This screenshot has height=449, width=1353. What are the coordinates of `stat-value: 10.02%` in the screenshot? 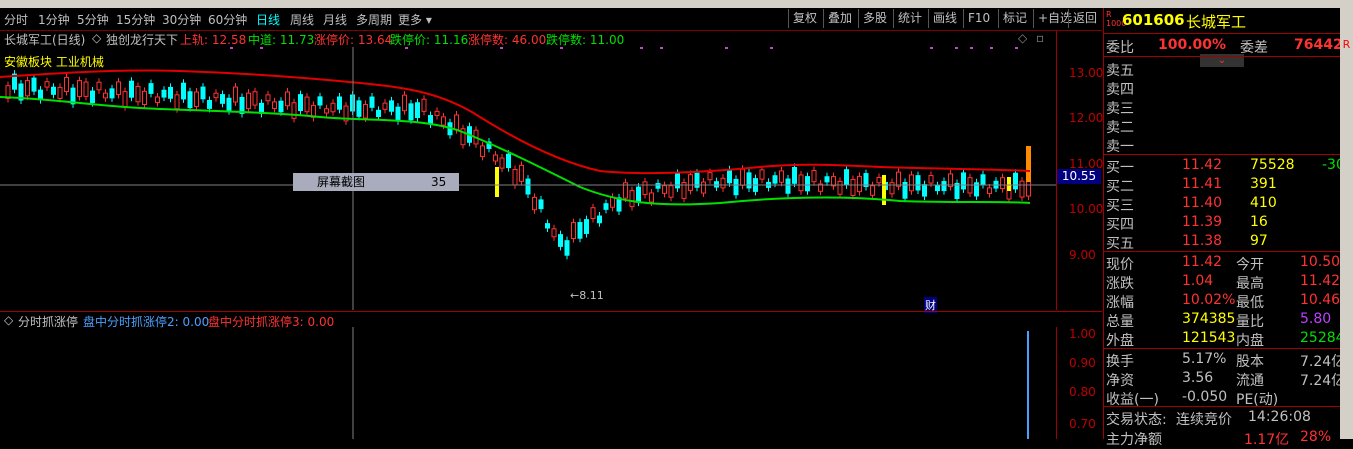 It's located at (1209, 300).